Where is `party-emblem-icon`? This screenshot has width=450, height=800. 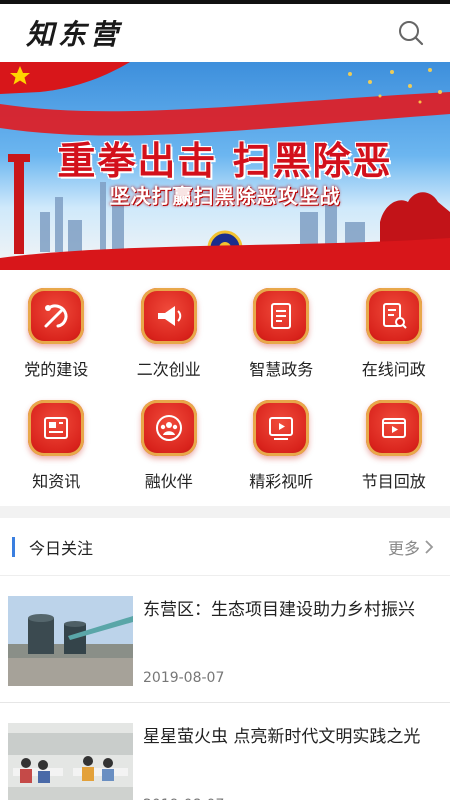 party-emblem-icon is located at coordinates (56, 316).